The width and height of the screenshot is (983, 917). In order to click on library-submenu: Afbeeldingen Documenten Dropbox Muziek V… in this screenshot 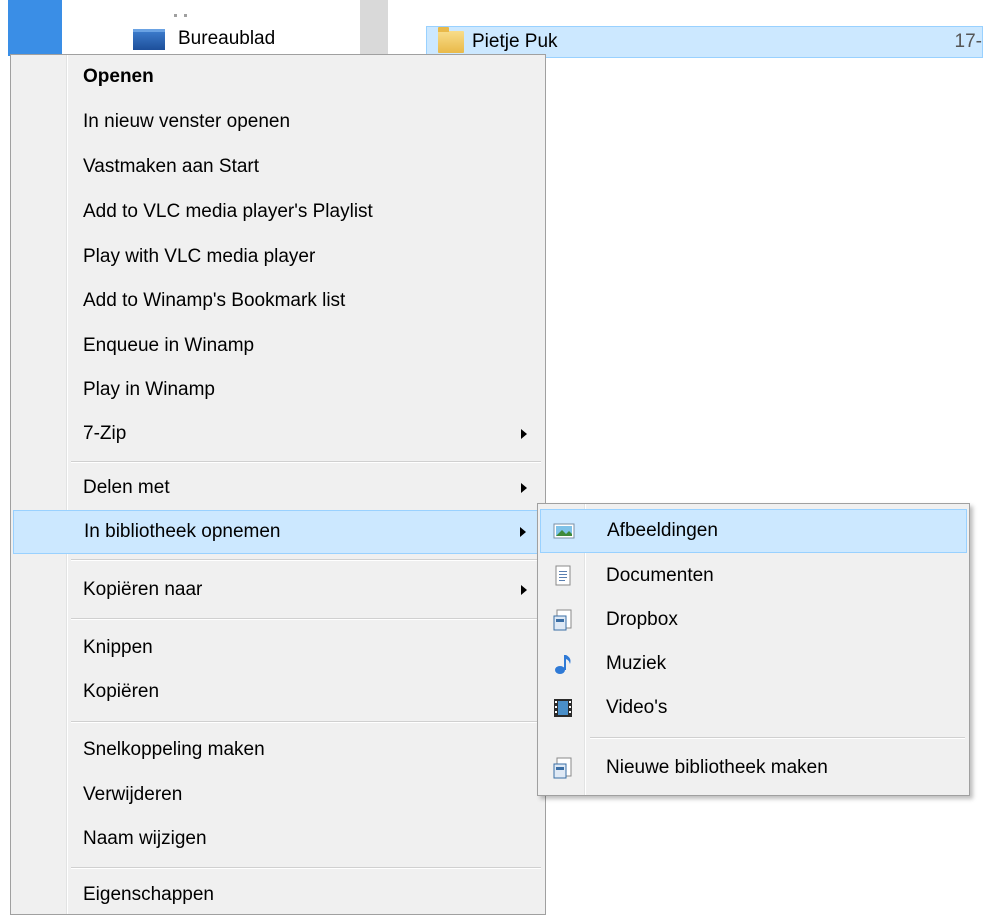, I will do `click(753, 649)`.